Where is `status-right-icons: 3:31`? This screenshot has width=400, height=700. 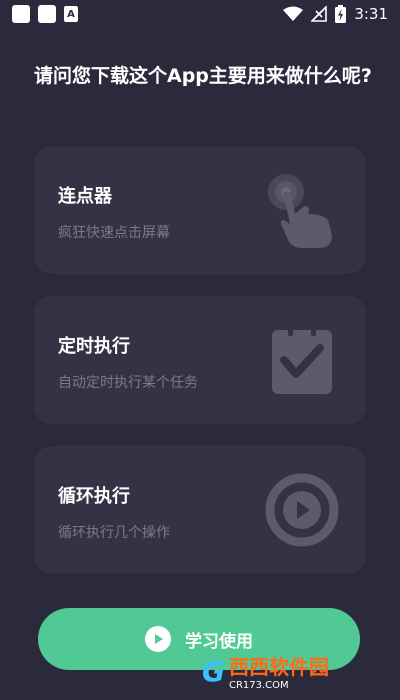
status-right-icons: 3:31 is located at coordinates (335, 14).